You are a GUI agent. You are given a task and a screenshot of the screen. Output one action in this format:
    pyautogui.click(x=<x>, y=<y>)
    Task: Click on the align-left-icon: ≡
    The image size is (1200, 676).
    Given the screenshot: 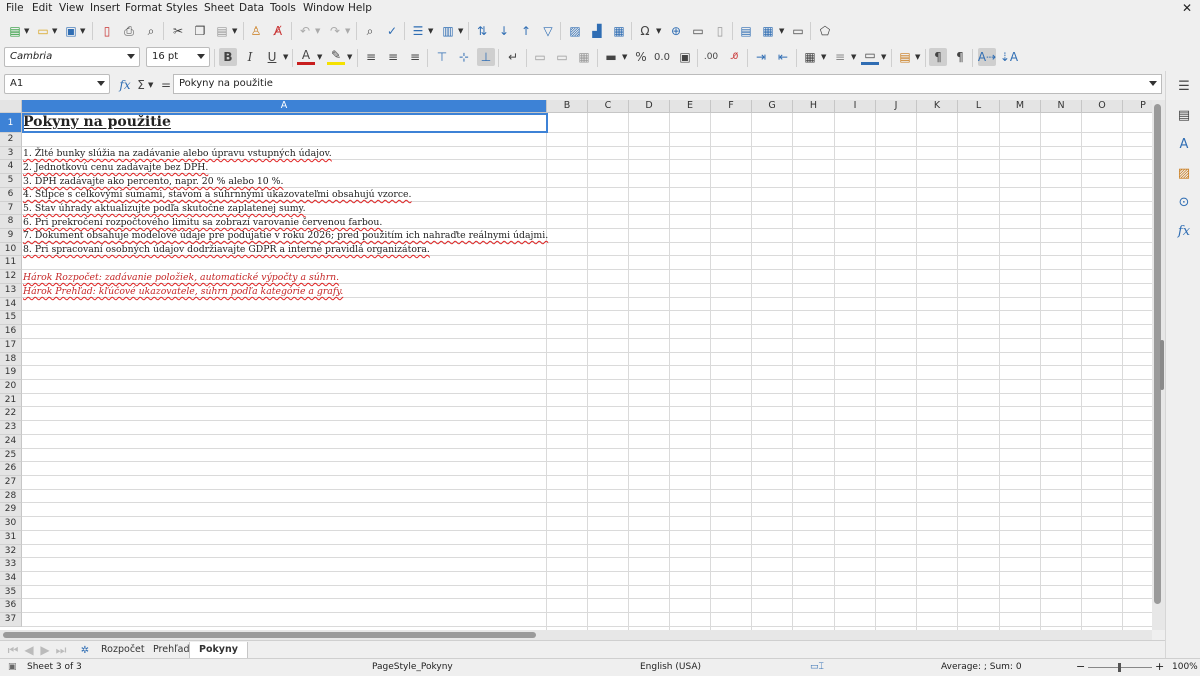 What is the action you would take?
    pyautogui.click(x=371, y=57)
    